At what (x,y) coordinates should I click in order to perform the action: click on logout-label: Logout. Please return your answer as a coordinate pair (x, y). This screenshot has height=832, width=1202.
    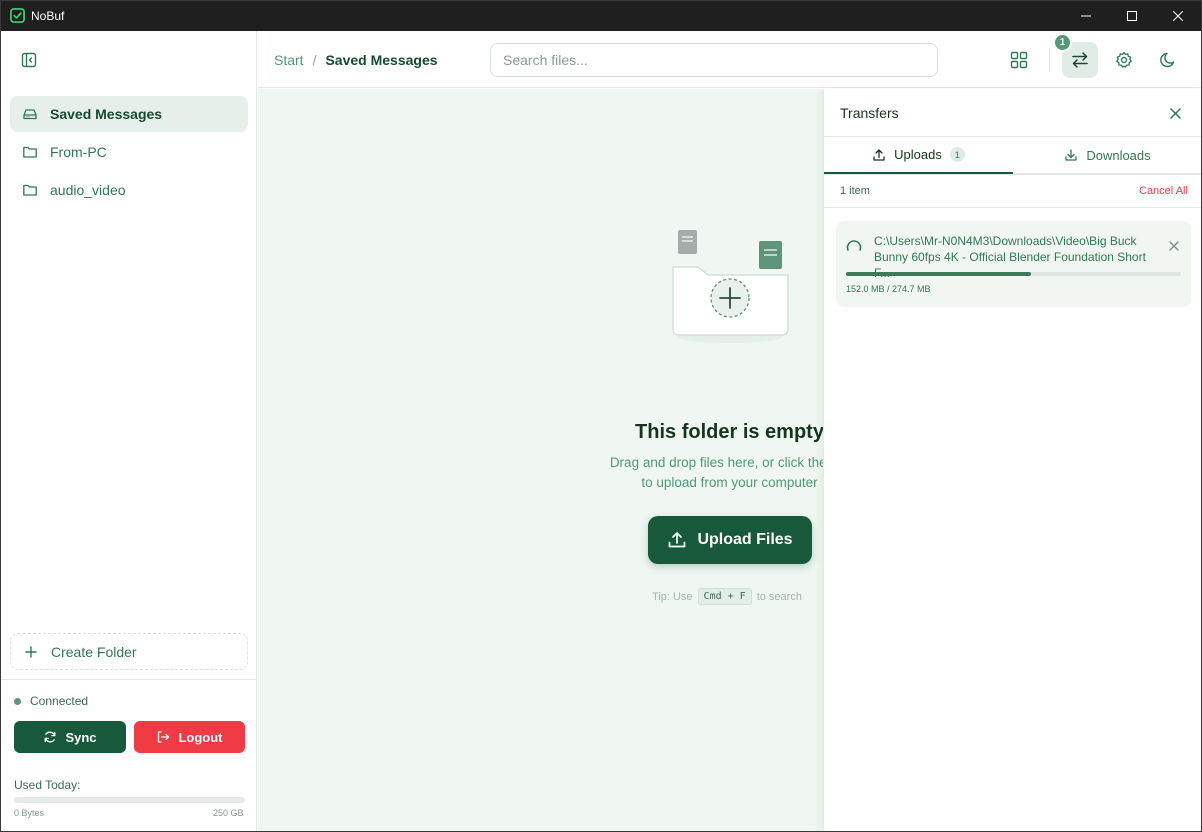
    Looking at the image, I should click on (200, 737).